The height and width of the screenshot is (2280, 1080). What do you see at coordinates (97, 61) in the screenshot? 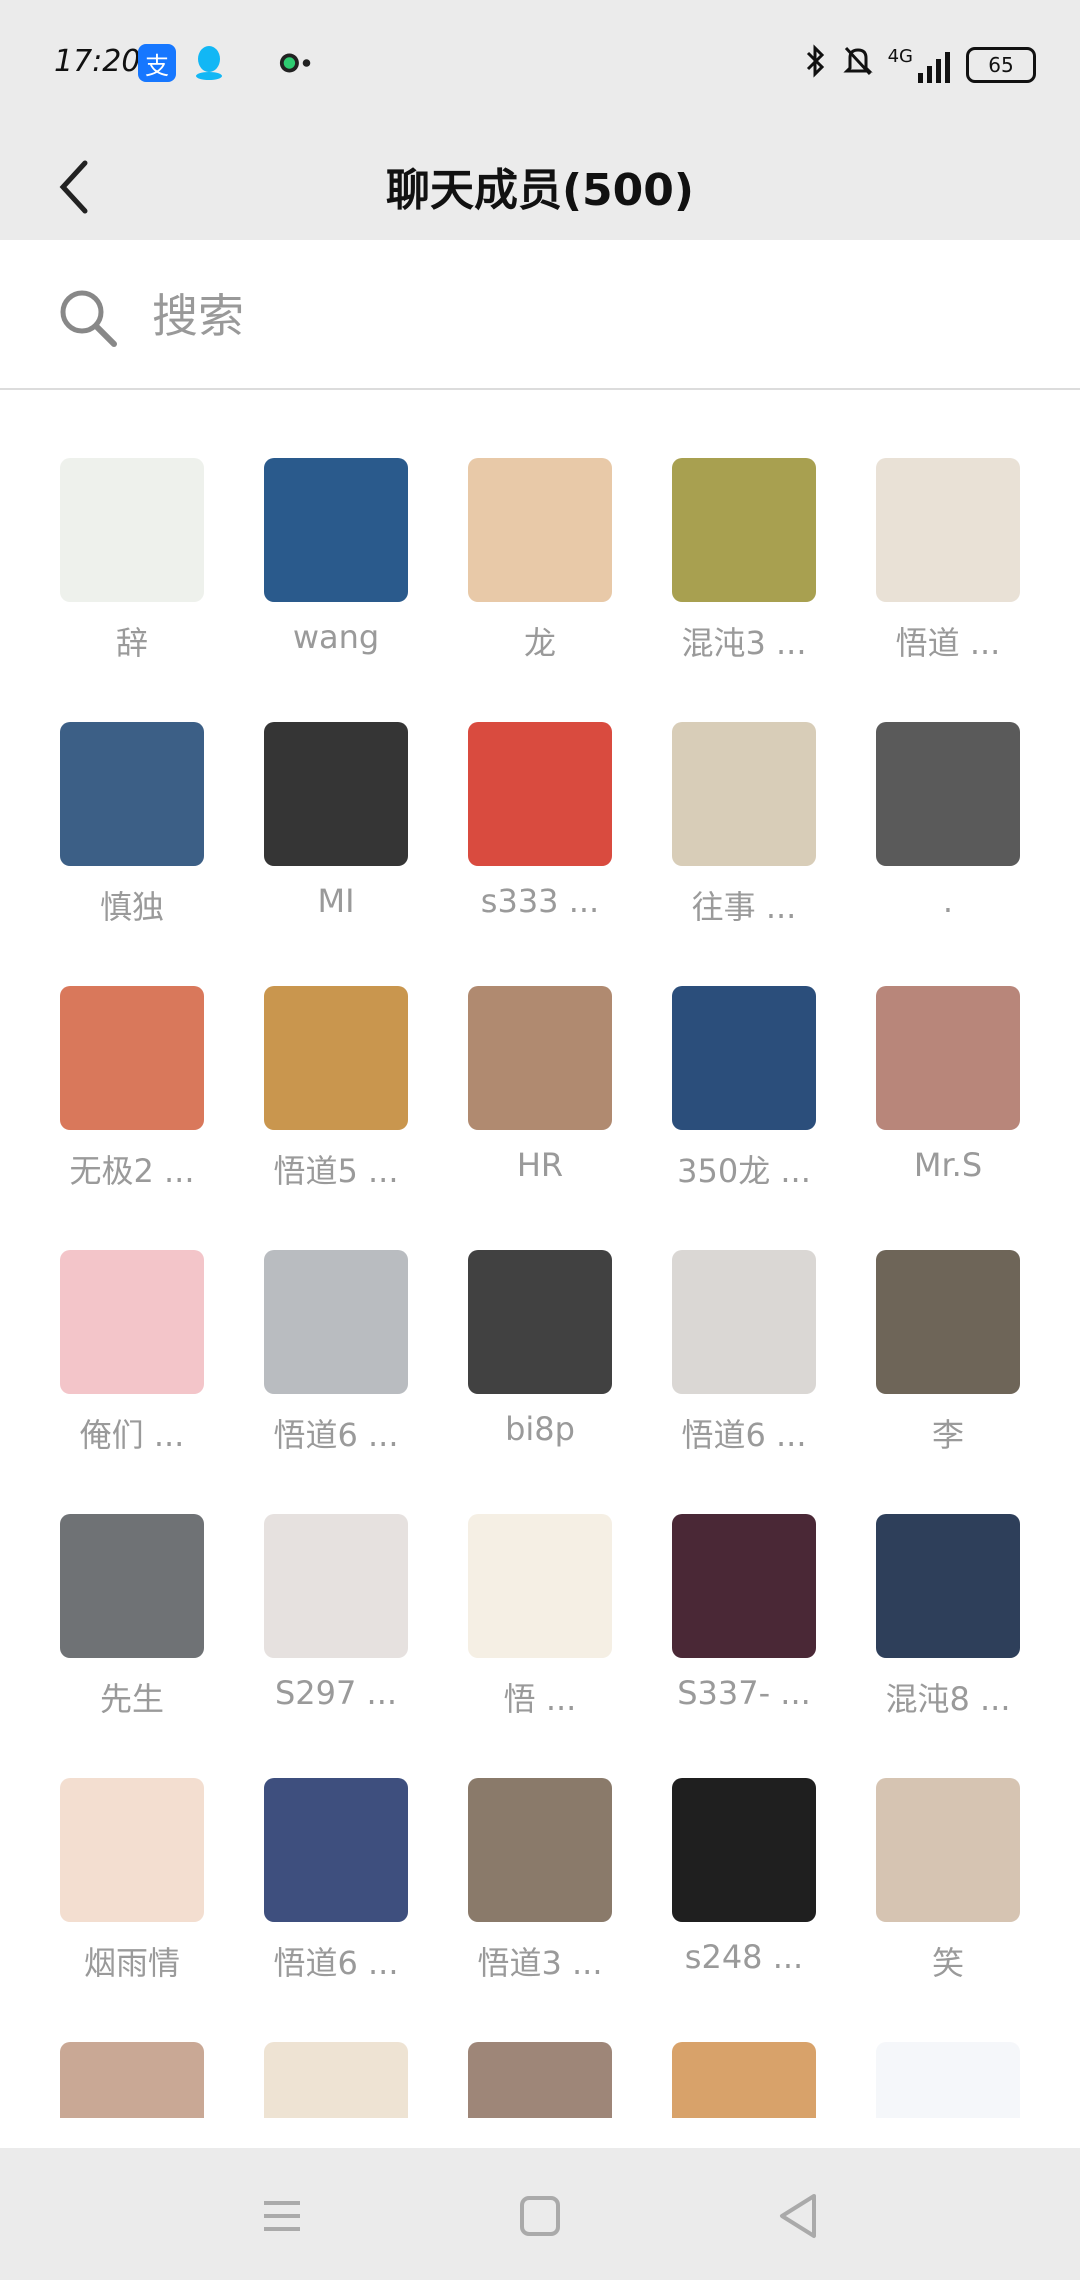
I see `status-time: 17:20` at bounding box center [97, 61].